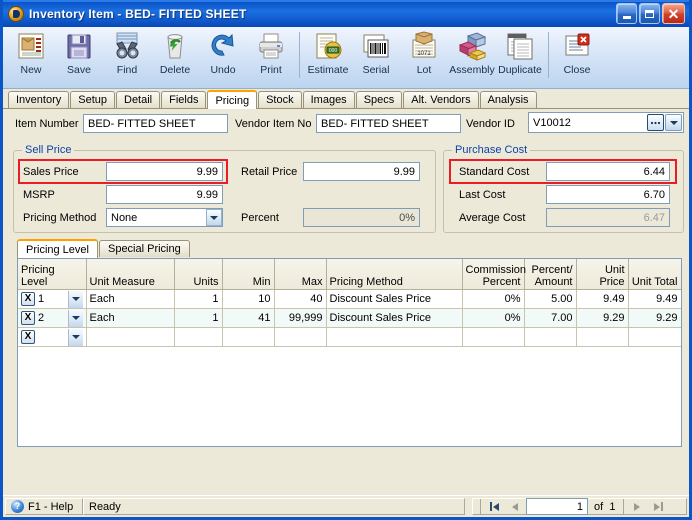  What do you see at coordinates (673, 13) in the screenshot?
I see `close-button: ✕` at bounding box center [673, 13].